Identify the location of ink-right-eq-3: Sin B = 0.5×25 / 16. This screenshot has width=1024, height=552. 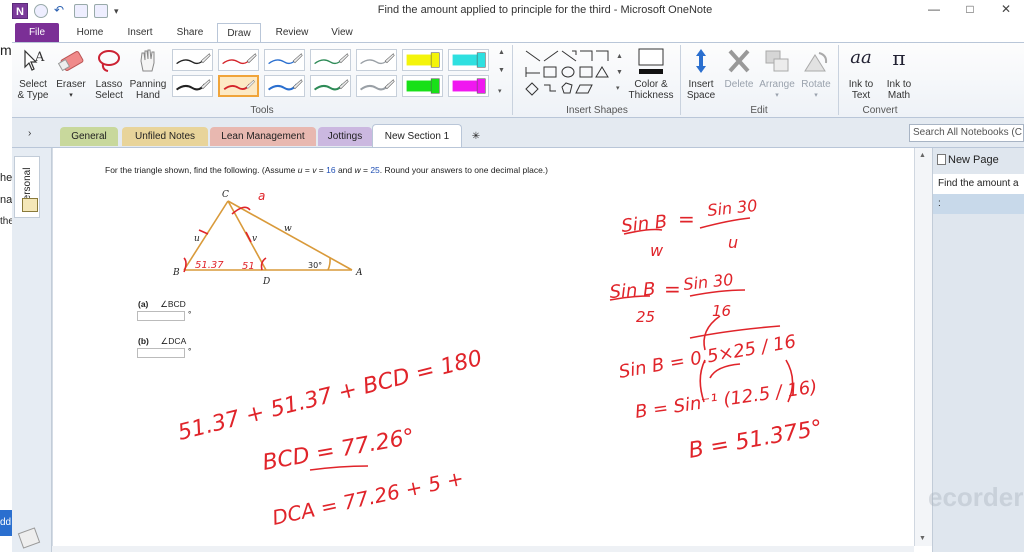
(707, 357).